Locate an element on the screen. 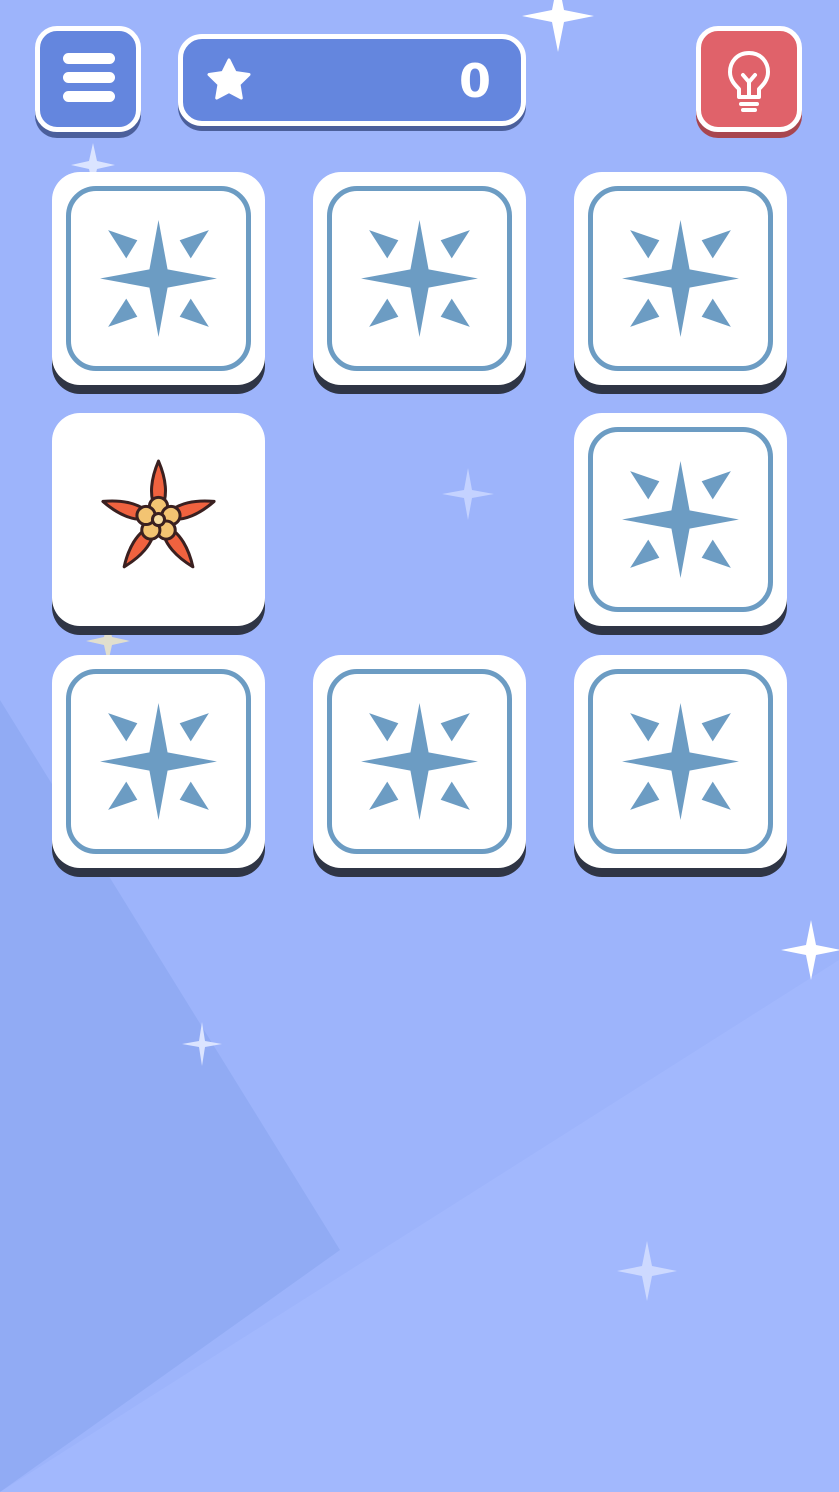 Image resolution: width=839 pixels, height=1492 pixels. card-faceup is located at coordinates (158, 519).